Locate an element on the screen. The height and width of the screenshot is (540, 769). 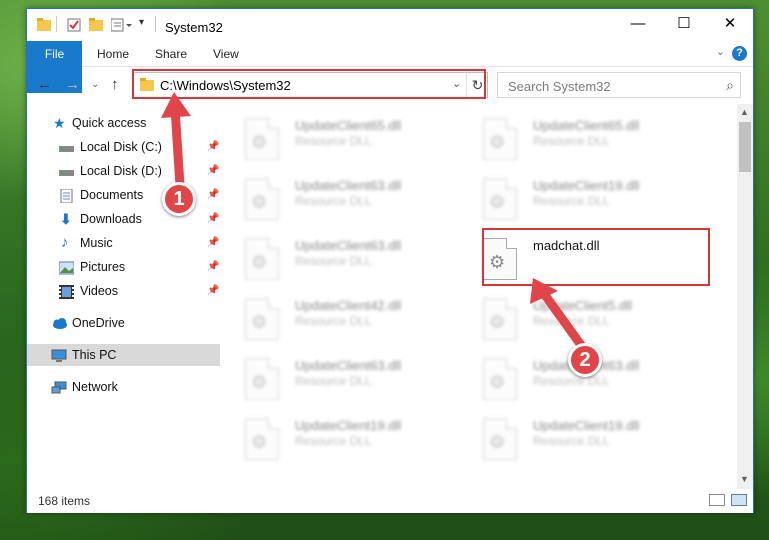
arrow-1-head is located at coordinates (176, 105).